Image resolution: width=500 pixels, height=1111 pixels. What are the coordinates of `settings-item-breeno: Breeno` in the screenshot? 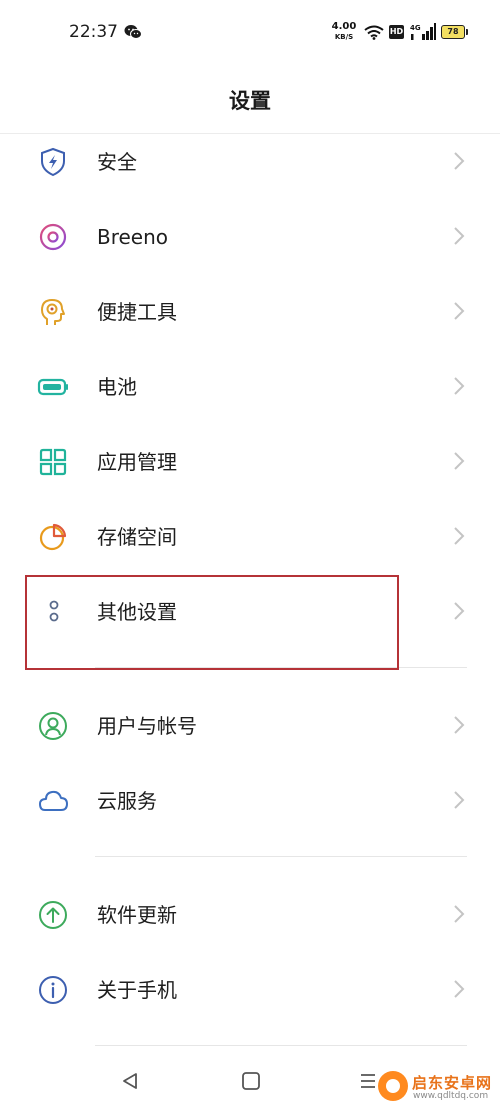 It's located at (250, 236).